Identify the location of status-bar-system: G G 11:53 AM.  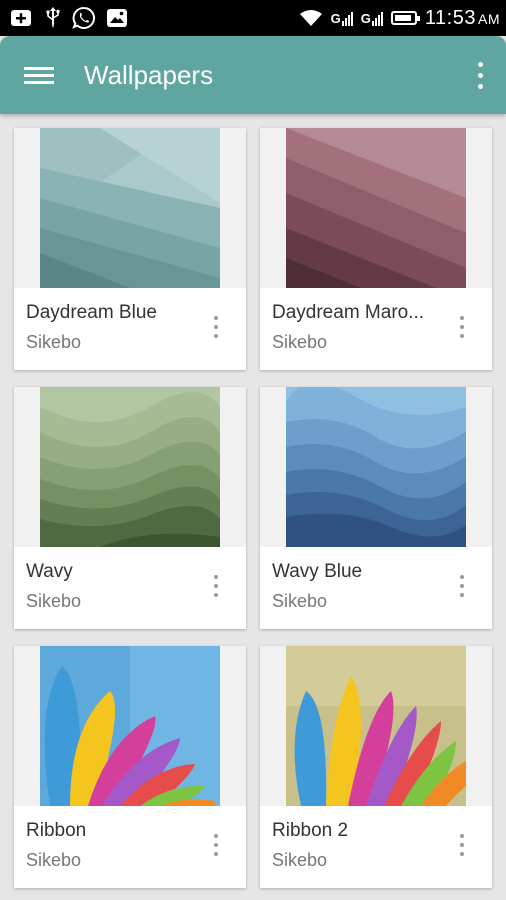
(399, 18).